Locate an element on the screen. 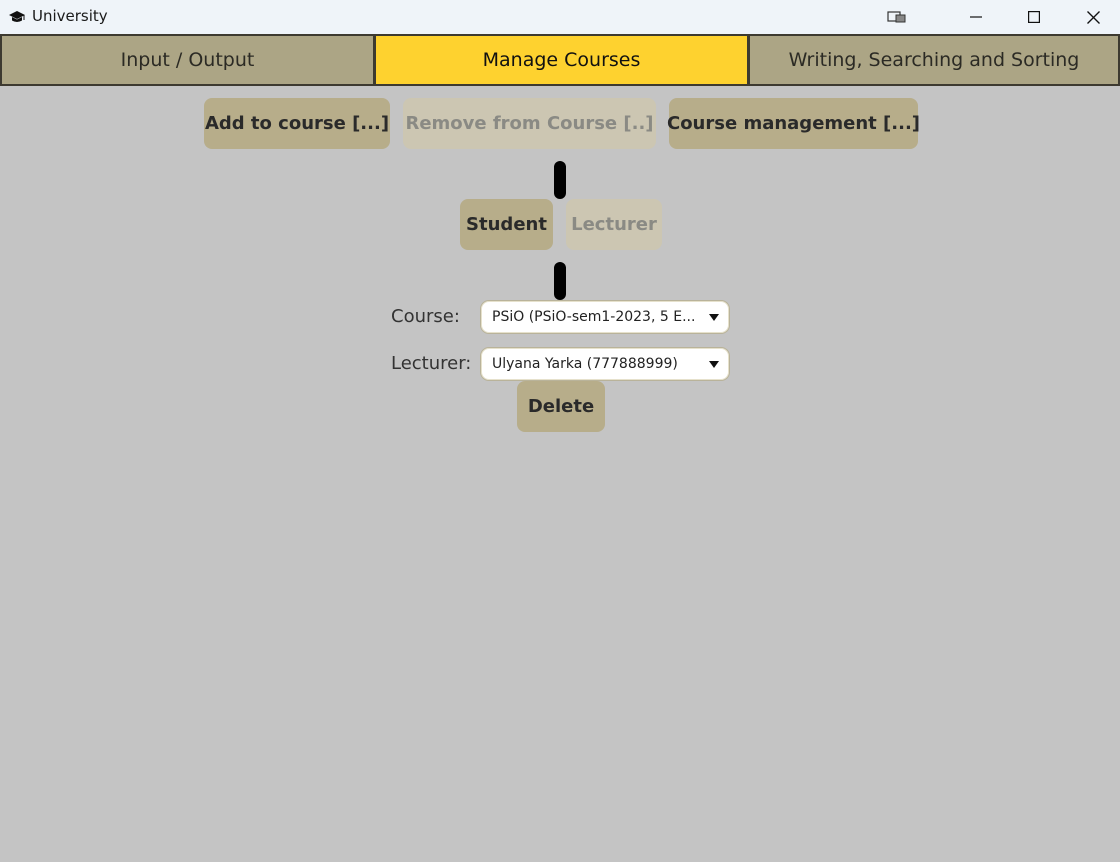 The height and width of the screenshot is (862, 1120). course-management-button: Course management [...] is located at coordinates (793, 123).